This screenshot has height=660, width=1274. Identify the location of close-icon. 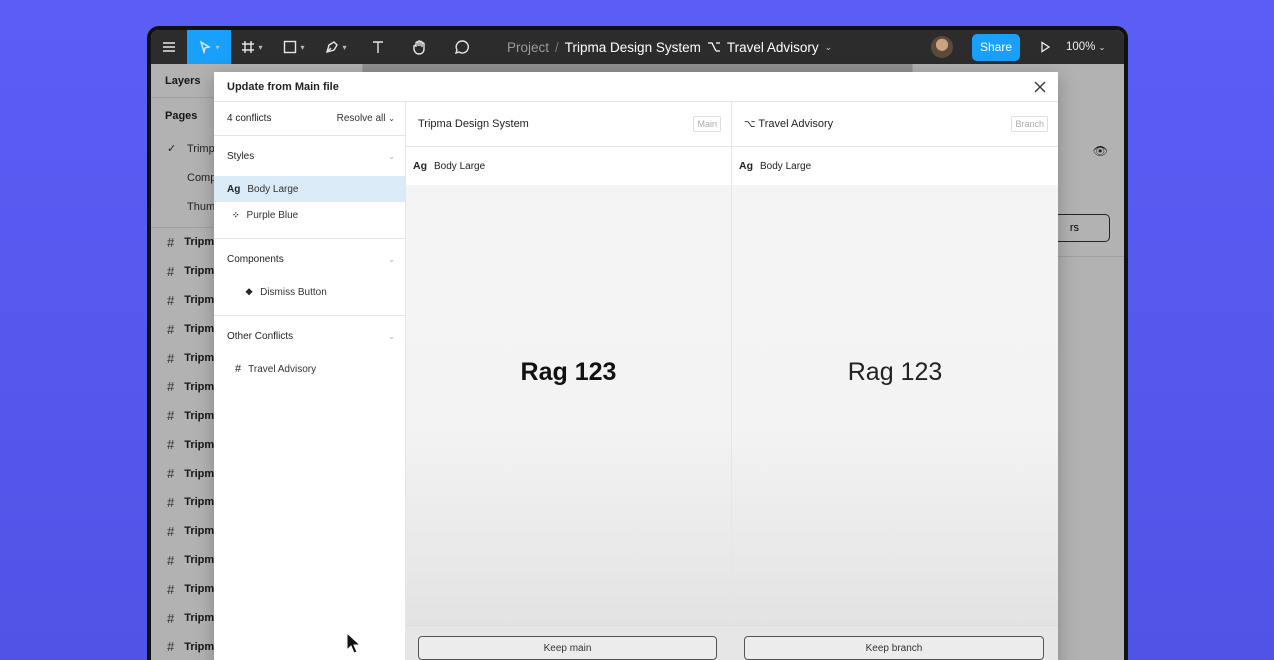
(1040, 87).